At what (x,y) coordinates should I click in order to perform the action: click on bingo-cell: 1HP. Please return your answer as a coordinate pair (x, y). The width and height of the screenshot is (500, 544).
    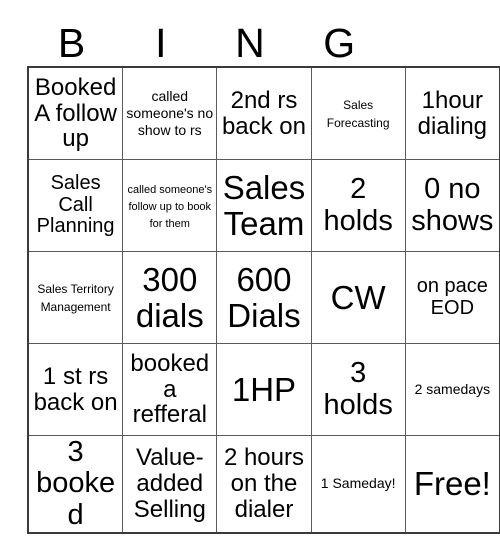
    Looking at the image, I should click on (264, 389).